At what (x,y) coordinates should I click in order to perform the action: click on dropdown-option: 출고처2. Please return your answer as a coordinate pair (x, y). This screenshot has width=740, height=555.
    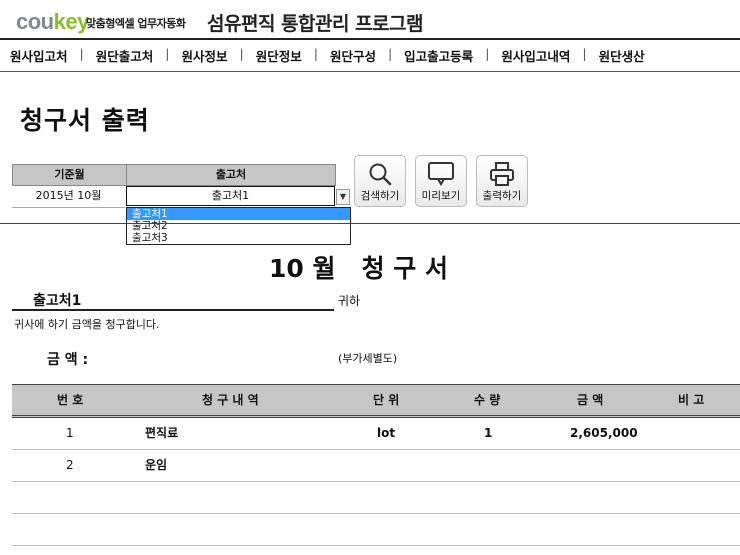
    Looking at the image, I should click on (238, 226).